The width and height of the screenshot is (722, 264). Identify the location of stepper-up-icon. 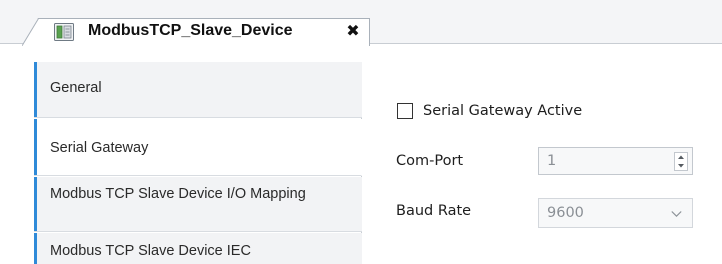
(681, 157).